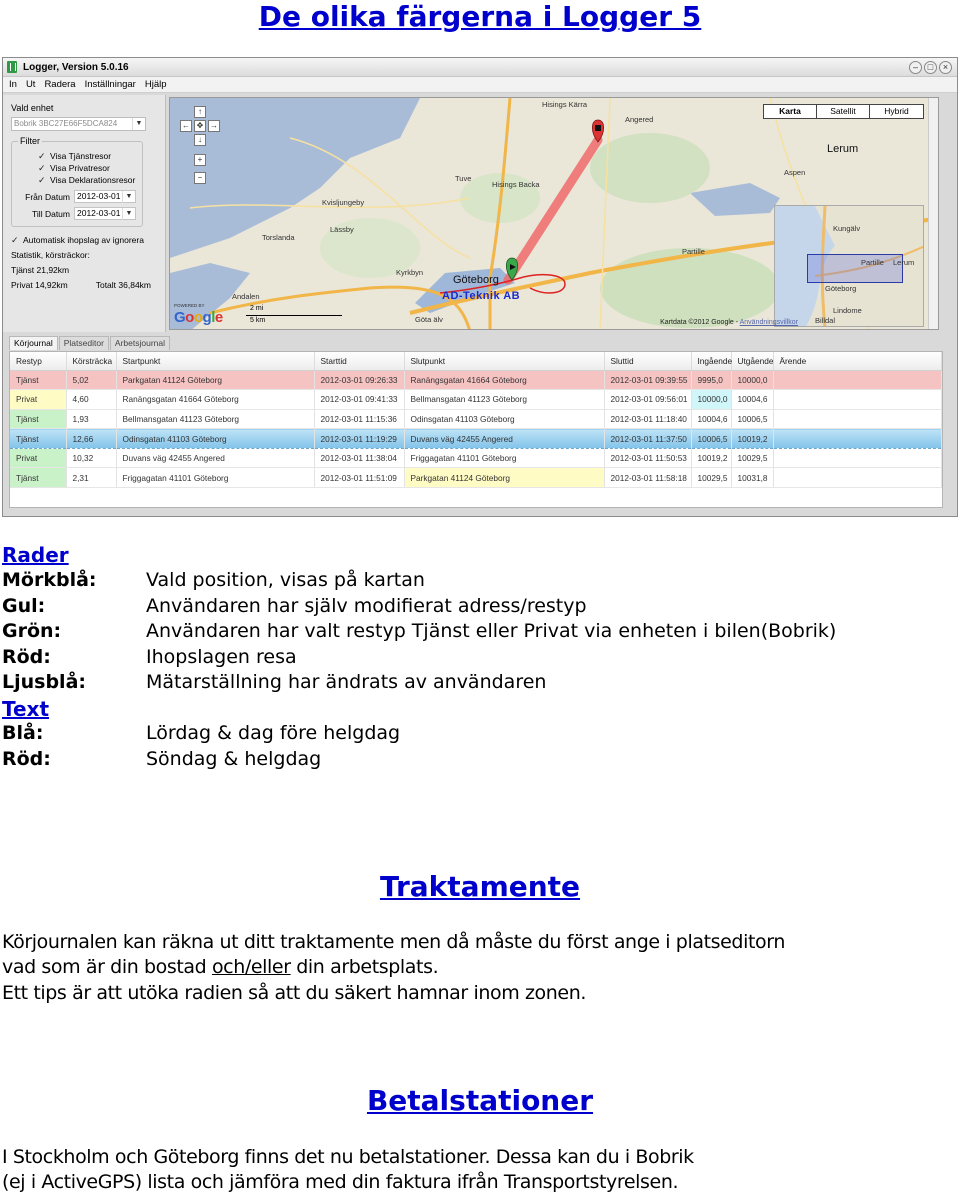 Image resolution: width=960 pixels, height=1196 pixels. Describe the element at coordinates (13, 84) in the screenshot. I see `menu-in: In` at that location.